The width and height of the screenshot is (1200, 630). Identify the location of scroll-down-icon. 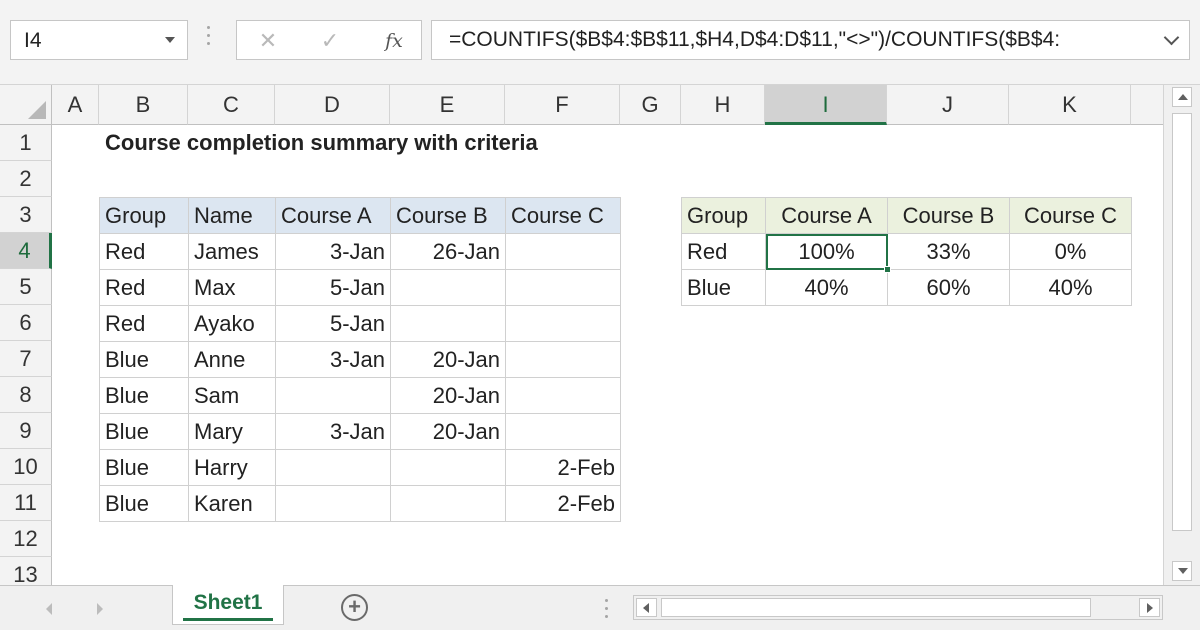
(1182, 571).